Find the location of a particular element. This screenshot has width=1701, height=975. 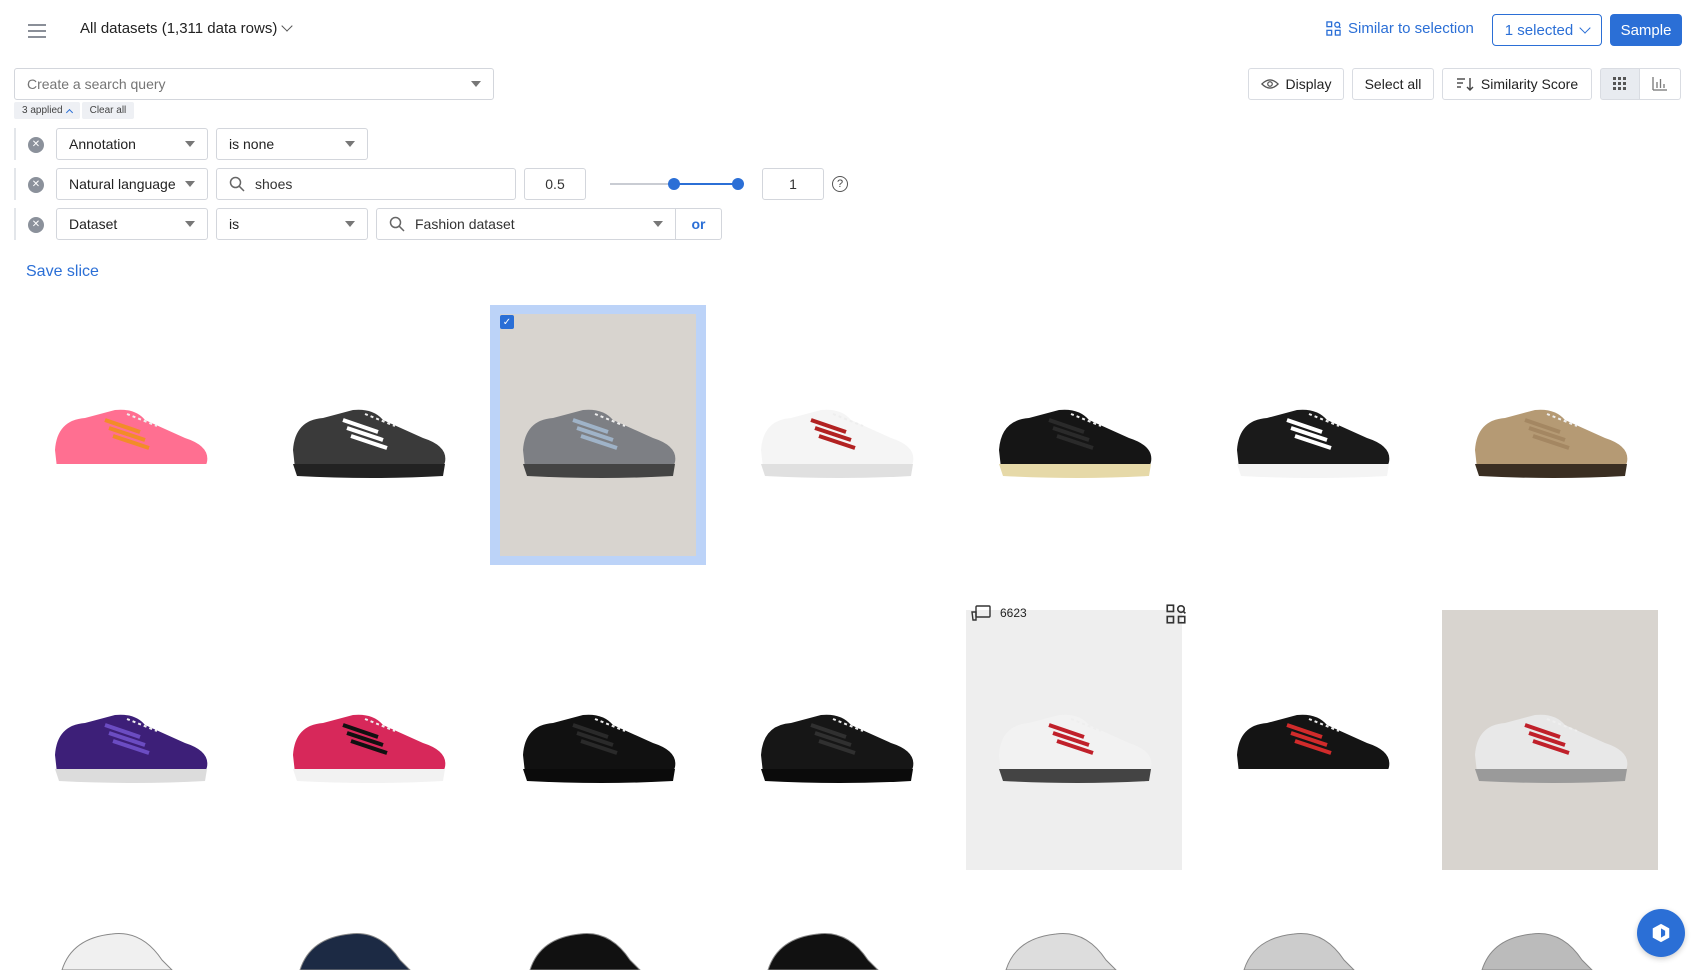

filter-operator-select: is none is located at coordinates (292, 144).